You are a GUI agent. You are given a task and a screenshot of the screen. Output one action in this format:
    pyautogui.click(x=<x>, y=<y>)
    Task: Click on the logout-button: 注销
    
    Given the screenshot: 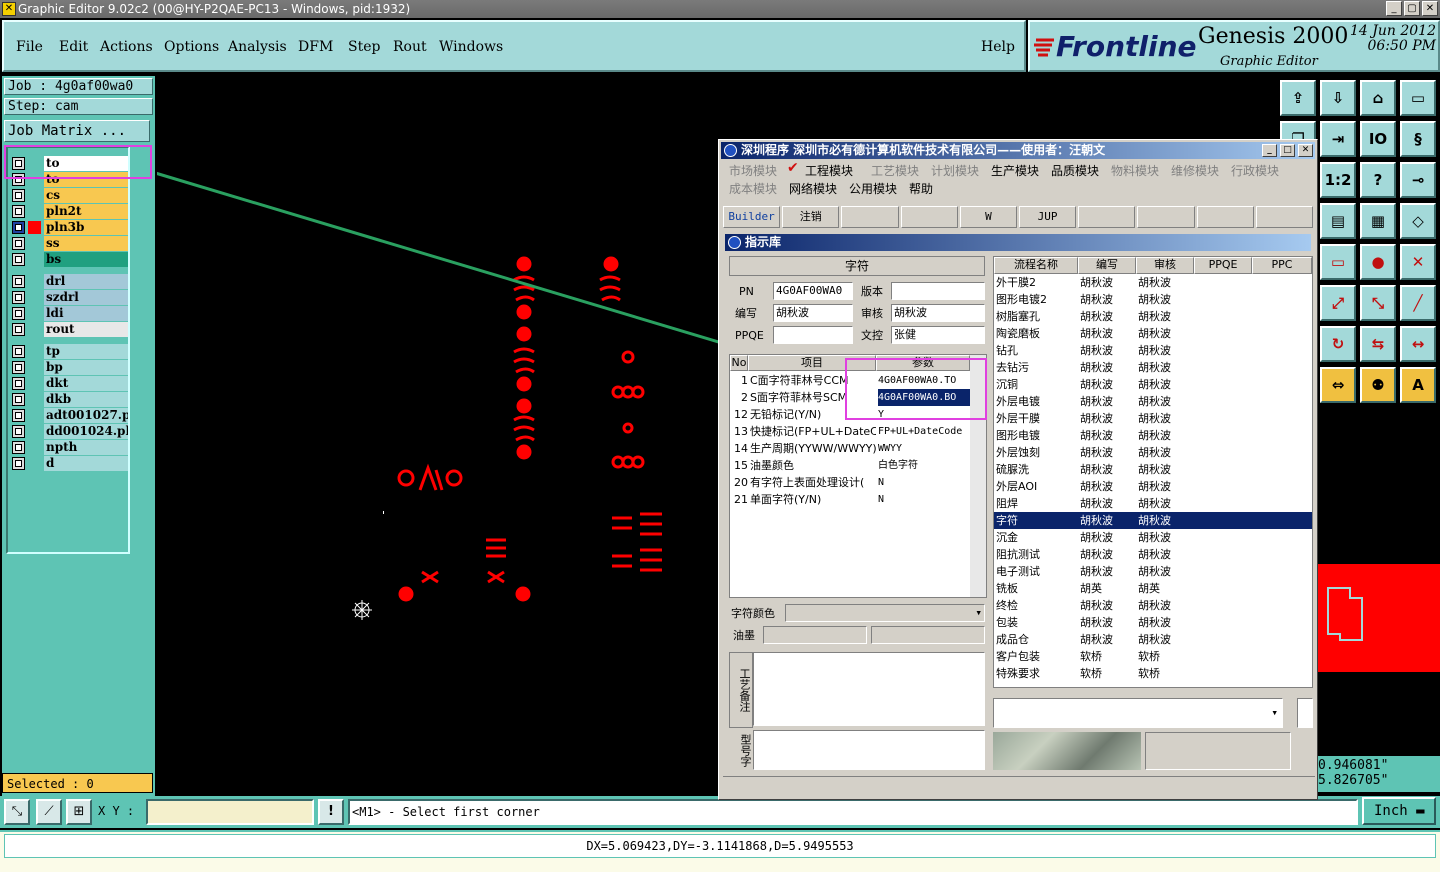 What is the action you would take?
    pyautogui.click(x=811, y=217)
    